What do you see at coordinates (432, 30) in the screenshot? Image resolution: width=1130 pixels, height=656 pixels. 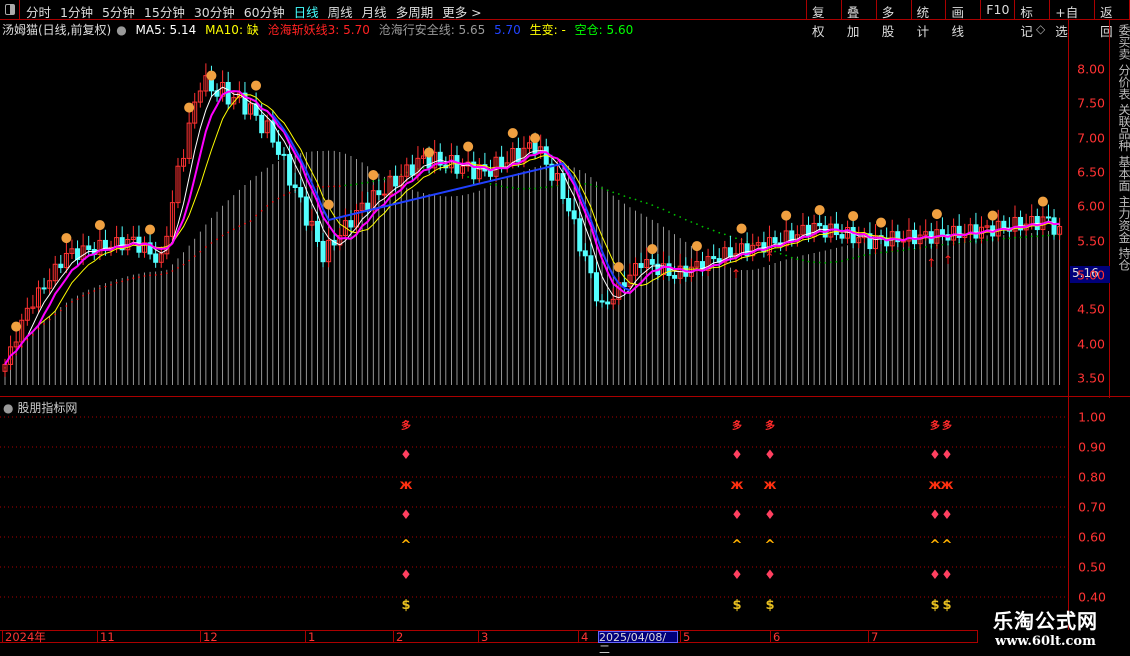 I see `safe-line-value: 沧海行安全线: 5.65` at bounding box center [432, 30].